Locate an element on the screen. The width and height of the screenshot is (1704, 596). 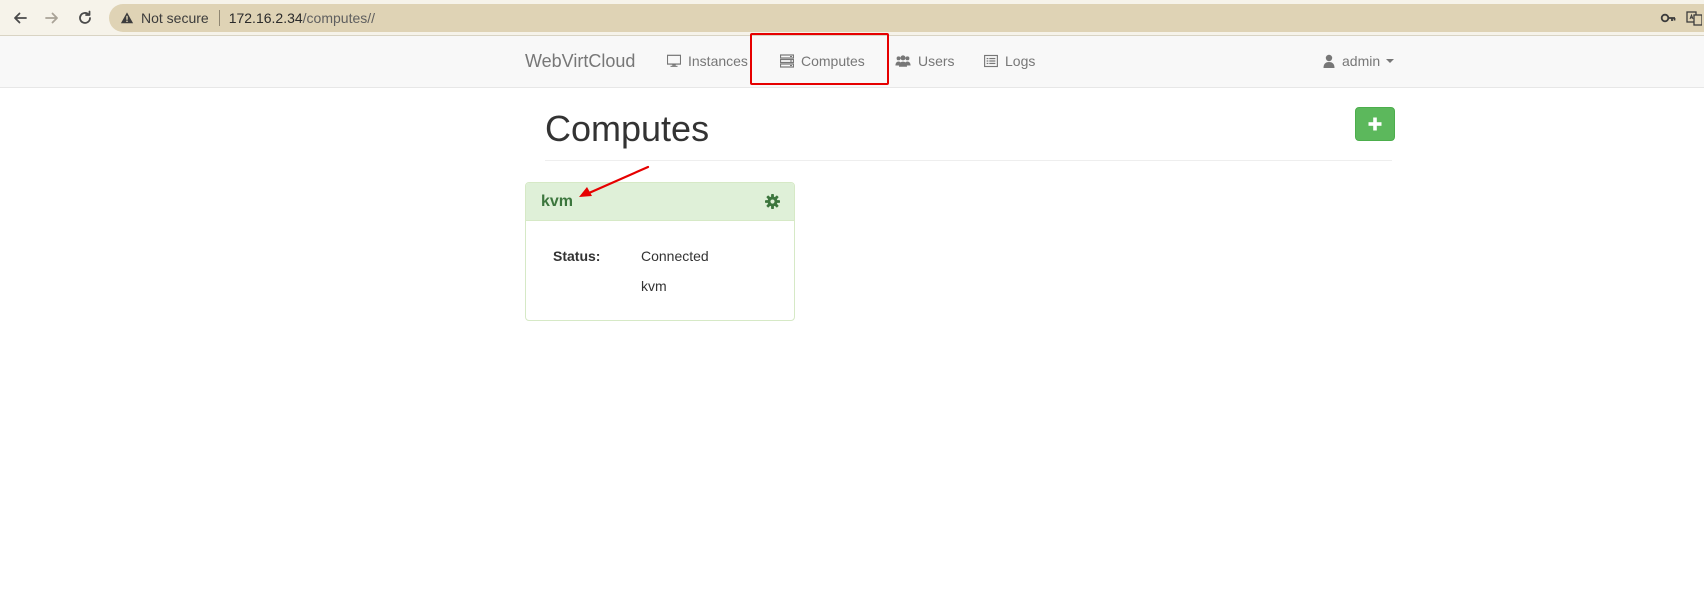
nav-item-computes: Computes is located at coordinates (822, 61).